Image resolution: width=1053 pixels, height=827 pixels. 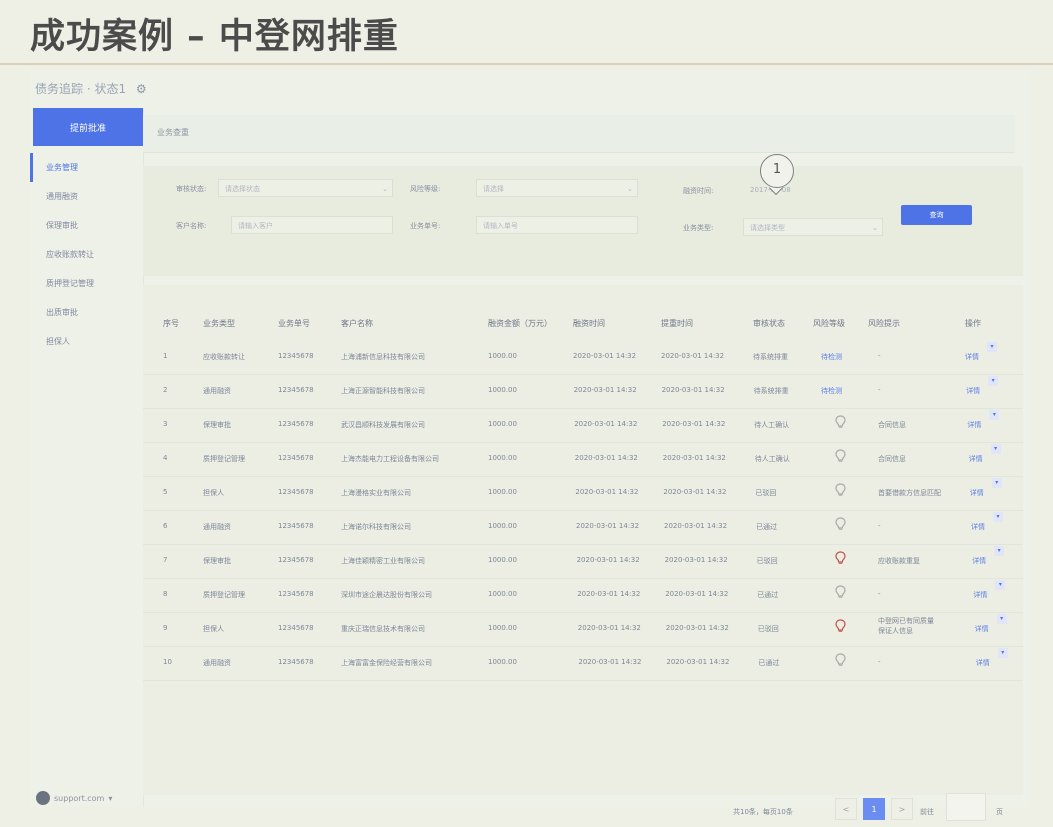 What do you see at coordinates (999, 812) in the screenshot?
I see `page-suffix: 页` at bounding box center [999, 812].